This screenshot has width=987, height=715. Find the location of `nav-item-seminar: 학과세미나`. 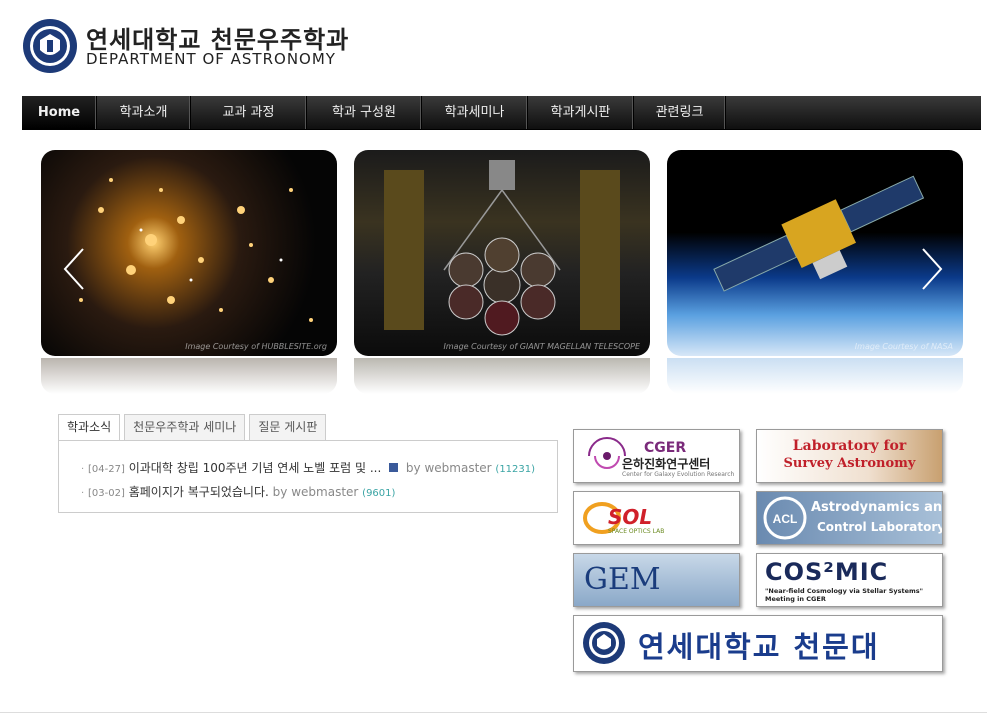

nav-item-seminar: 학과세미나 is located at coordinates (475, 112).